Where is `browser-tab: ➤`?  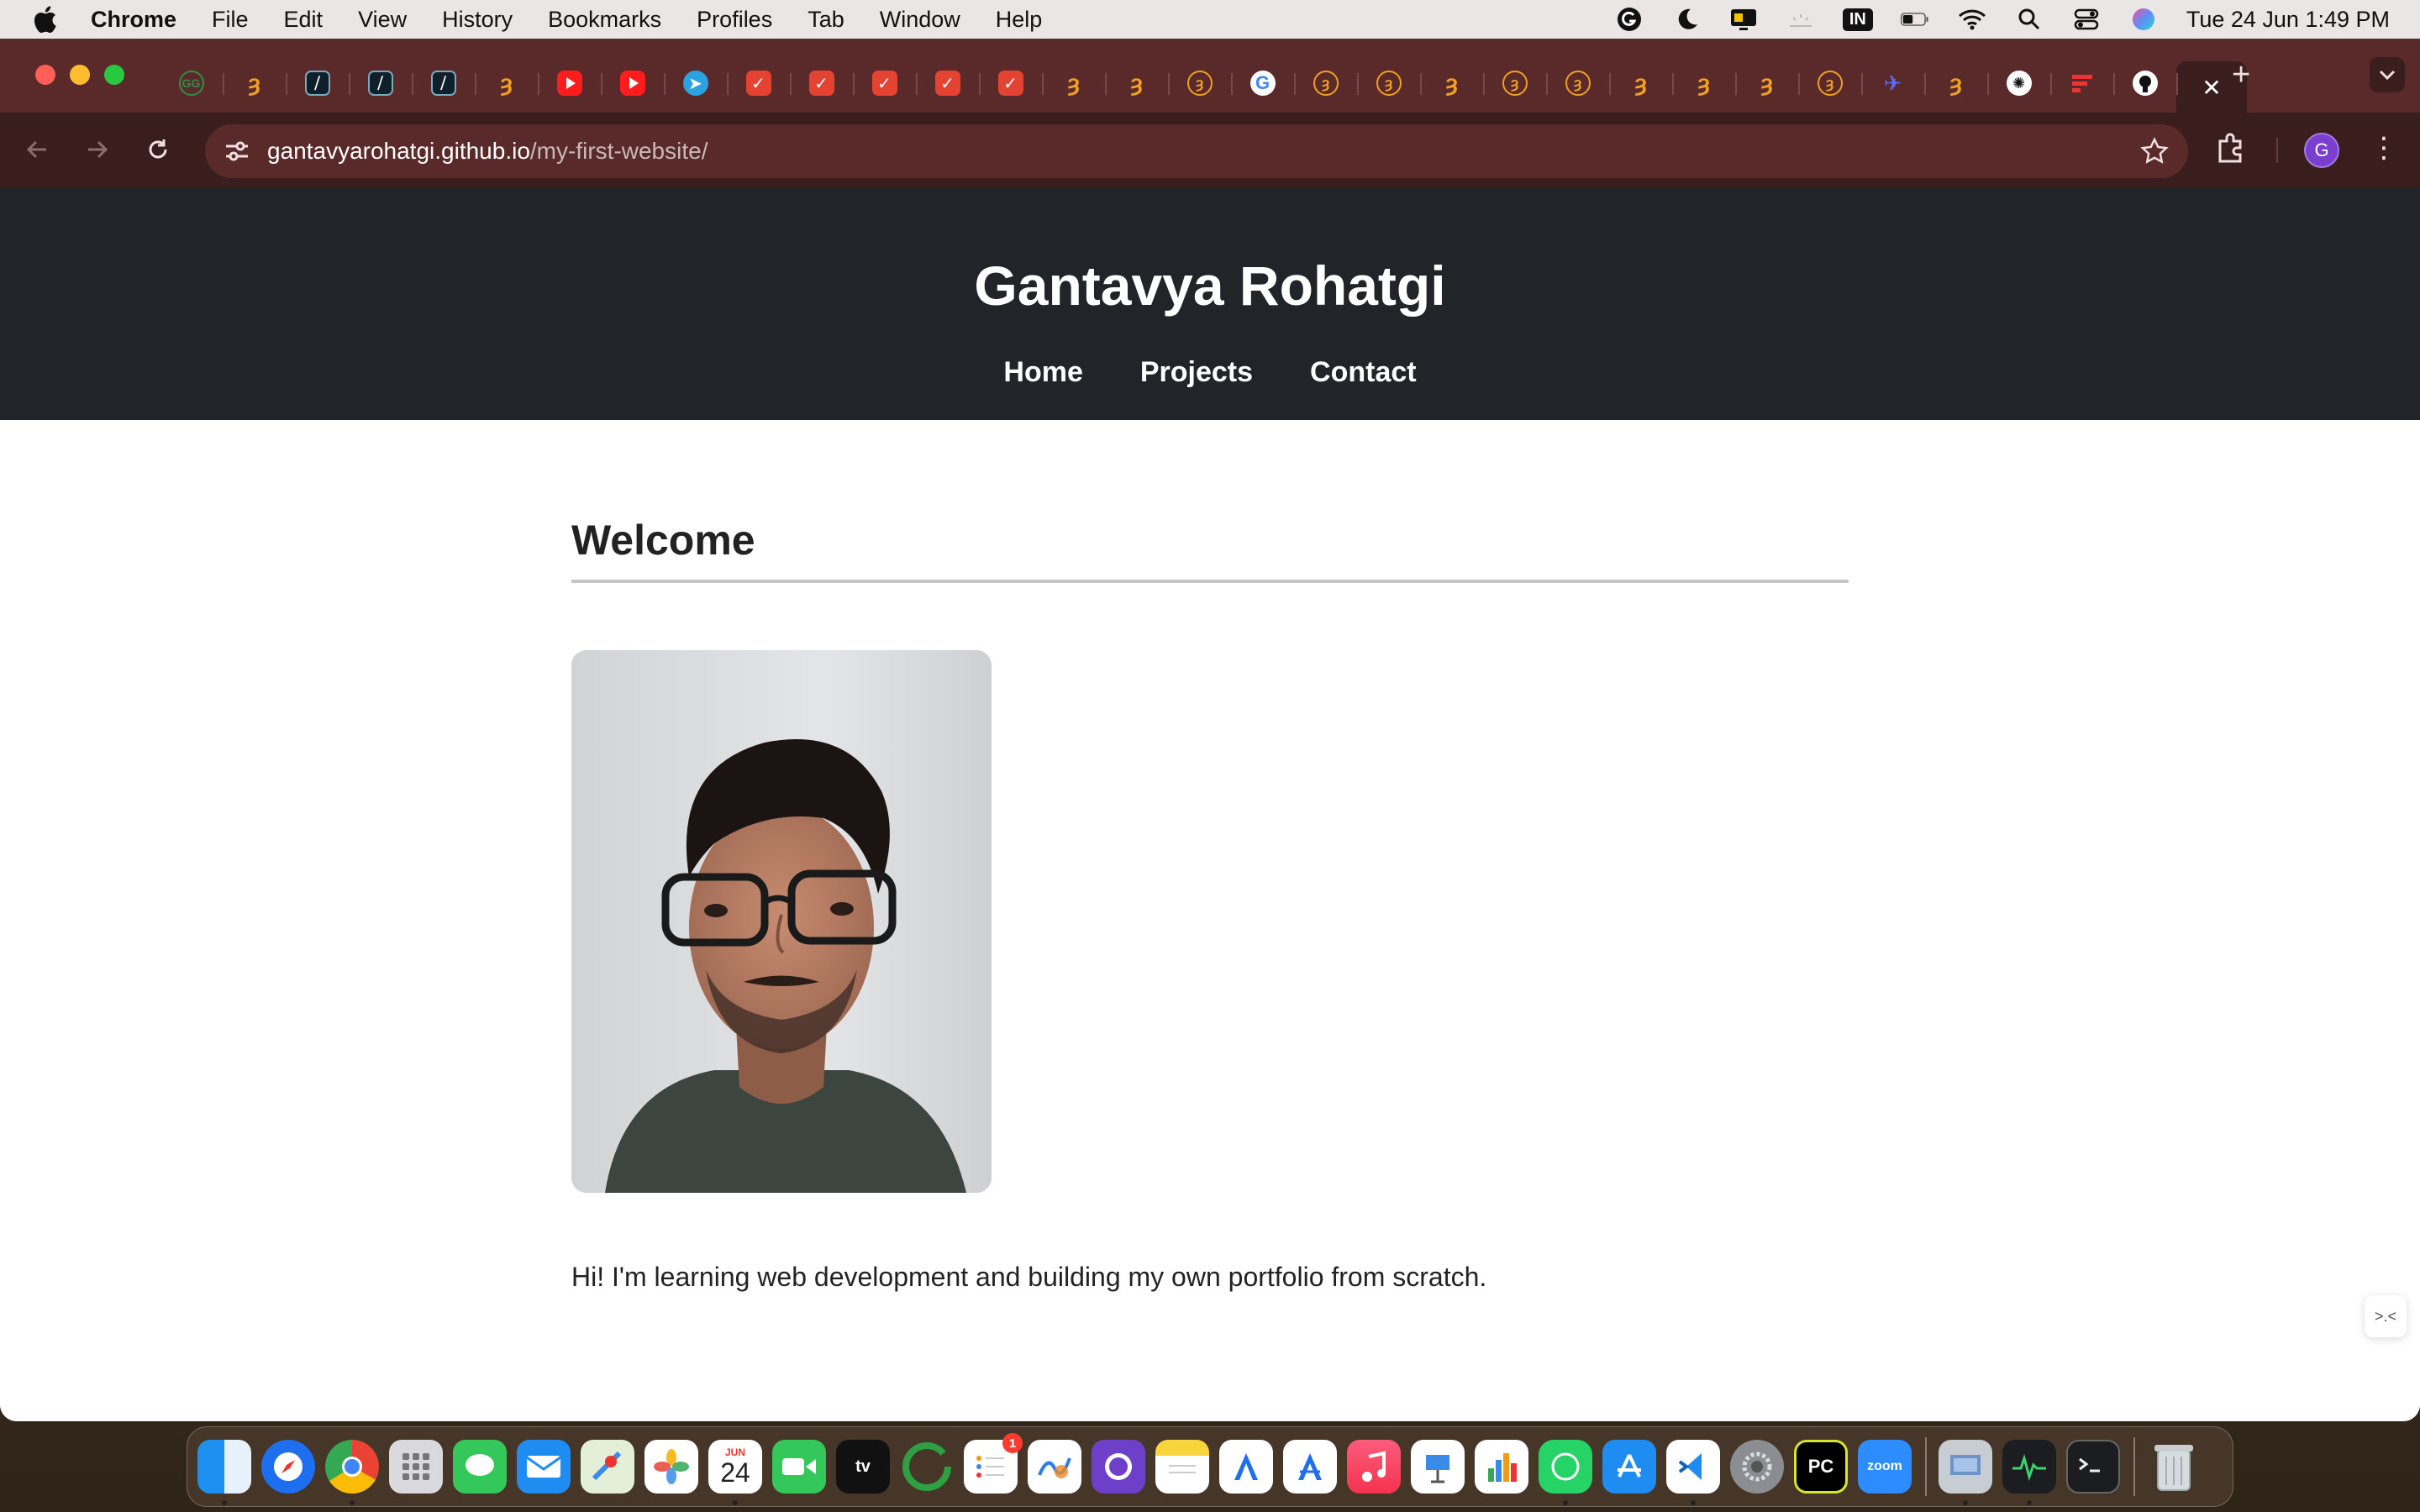 browser-tab: ➤ is located at coordinates (695, 83).